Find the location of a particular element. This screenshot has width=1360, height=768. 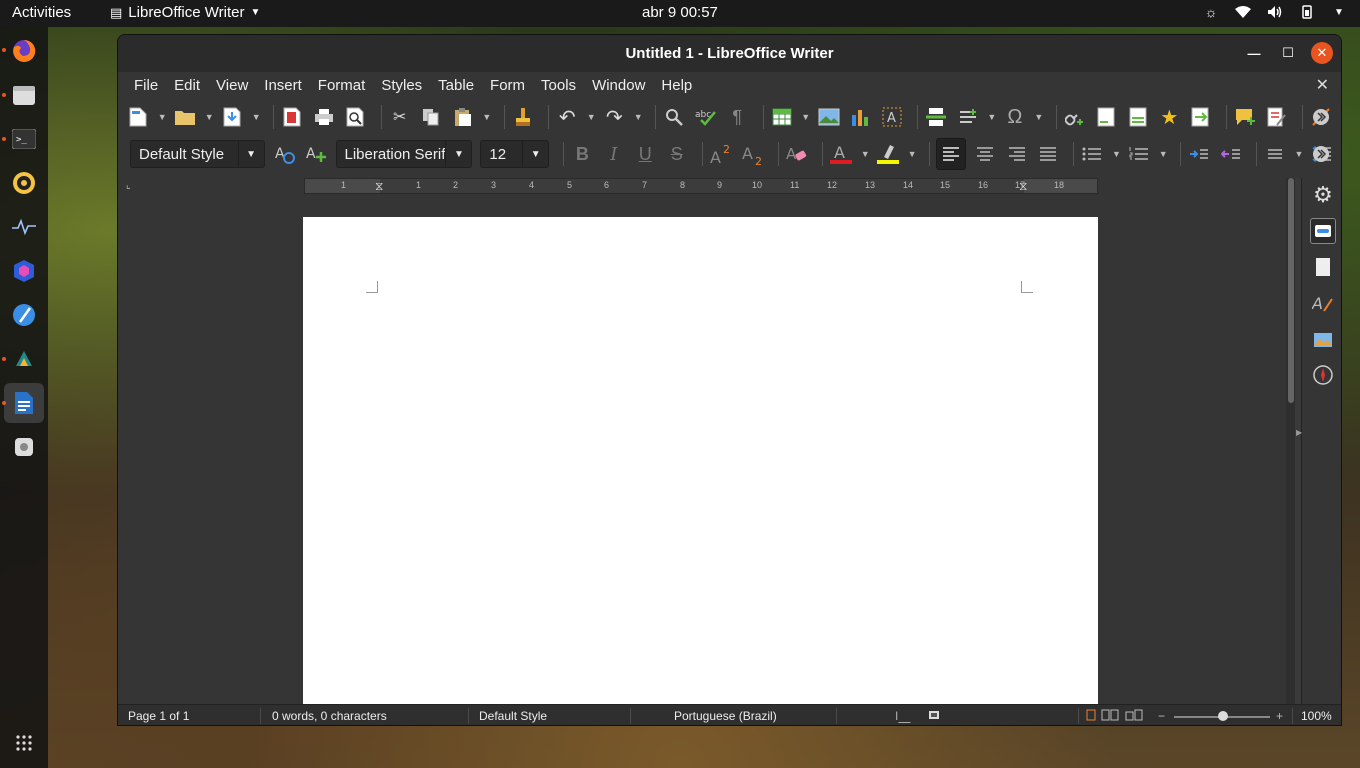

maximize-button: ☐ is located at coordinates (1288, 53).